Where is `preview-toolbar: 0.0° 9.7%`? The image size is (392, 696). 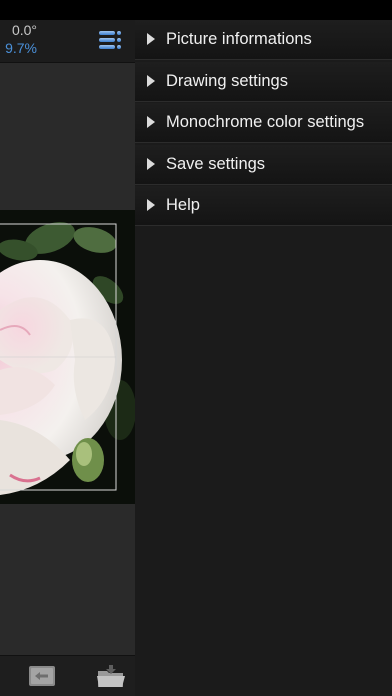 preview-toolbar: 0.0° 9.7% is located at coordinates (67, 41).